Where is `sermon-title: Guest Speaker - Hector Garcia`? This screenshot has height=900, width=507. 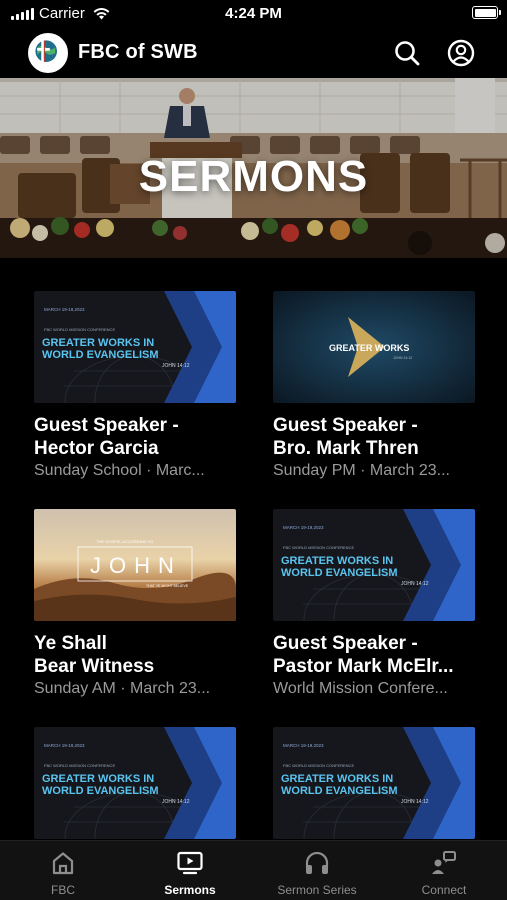 sermon-title: Guest Speaker - Hector Garcia is located at coordinates (106, 437).